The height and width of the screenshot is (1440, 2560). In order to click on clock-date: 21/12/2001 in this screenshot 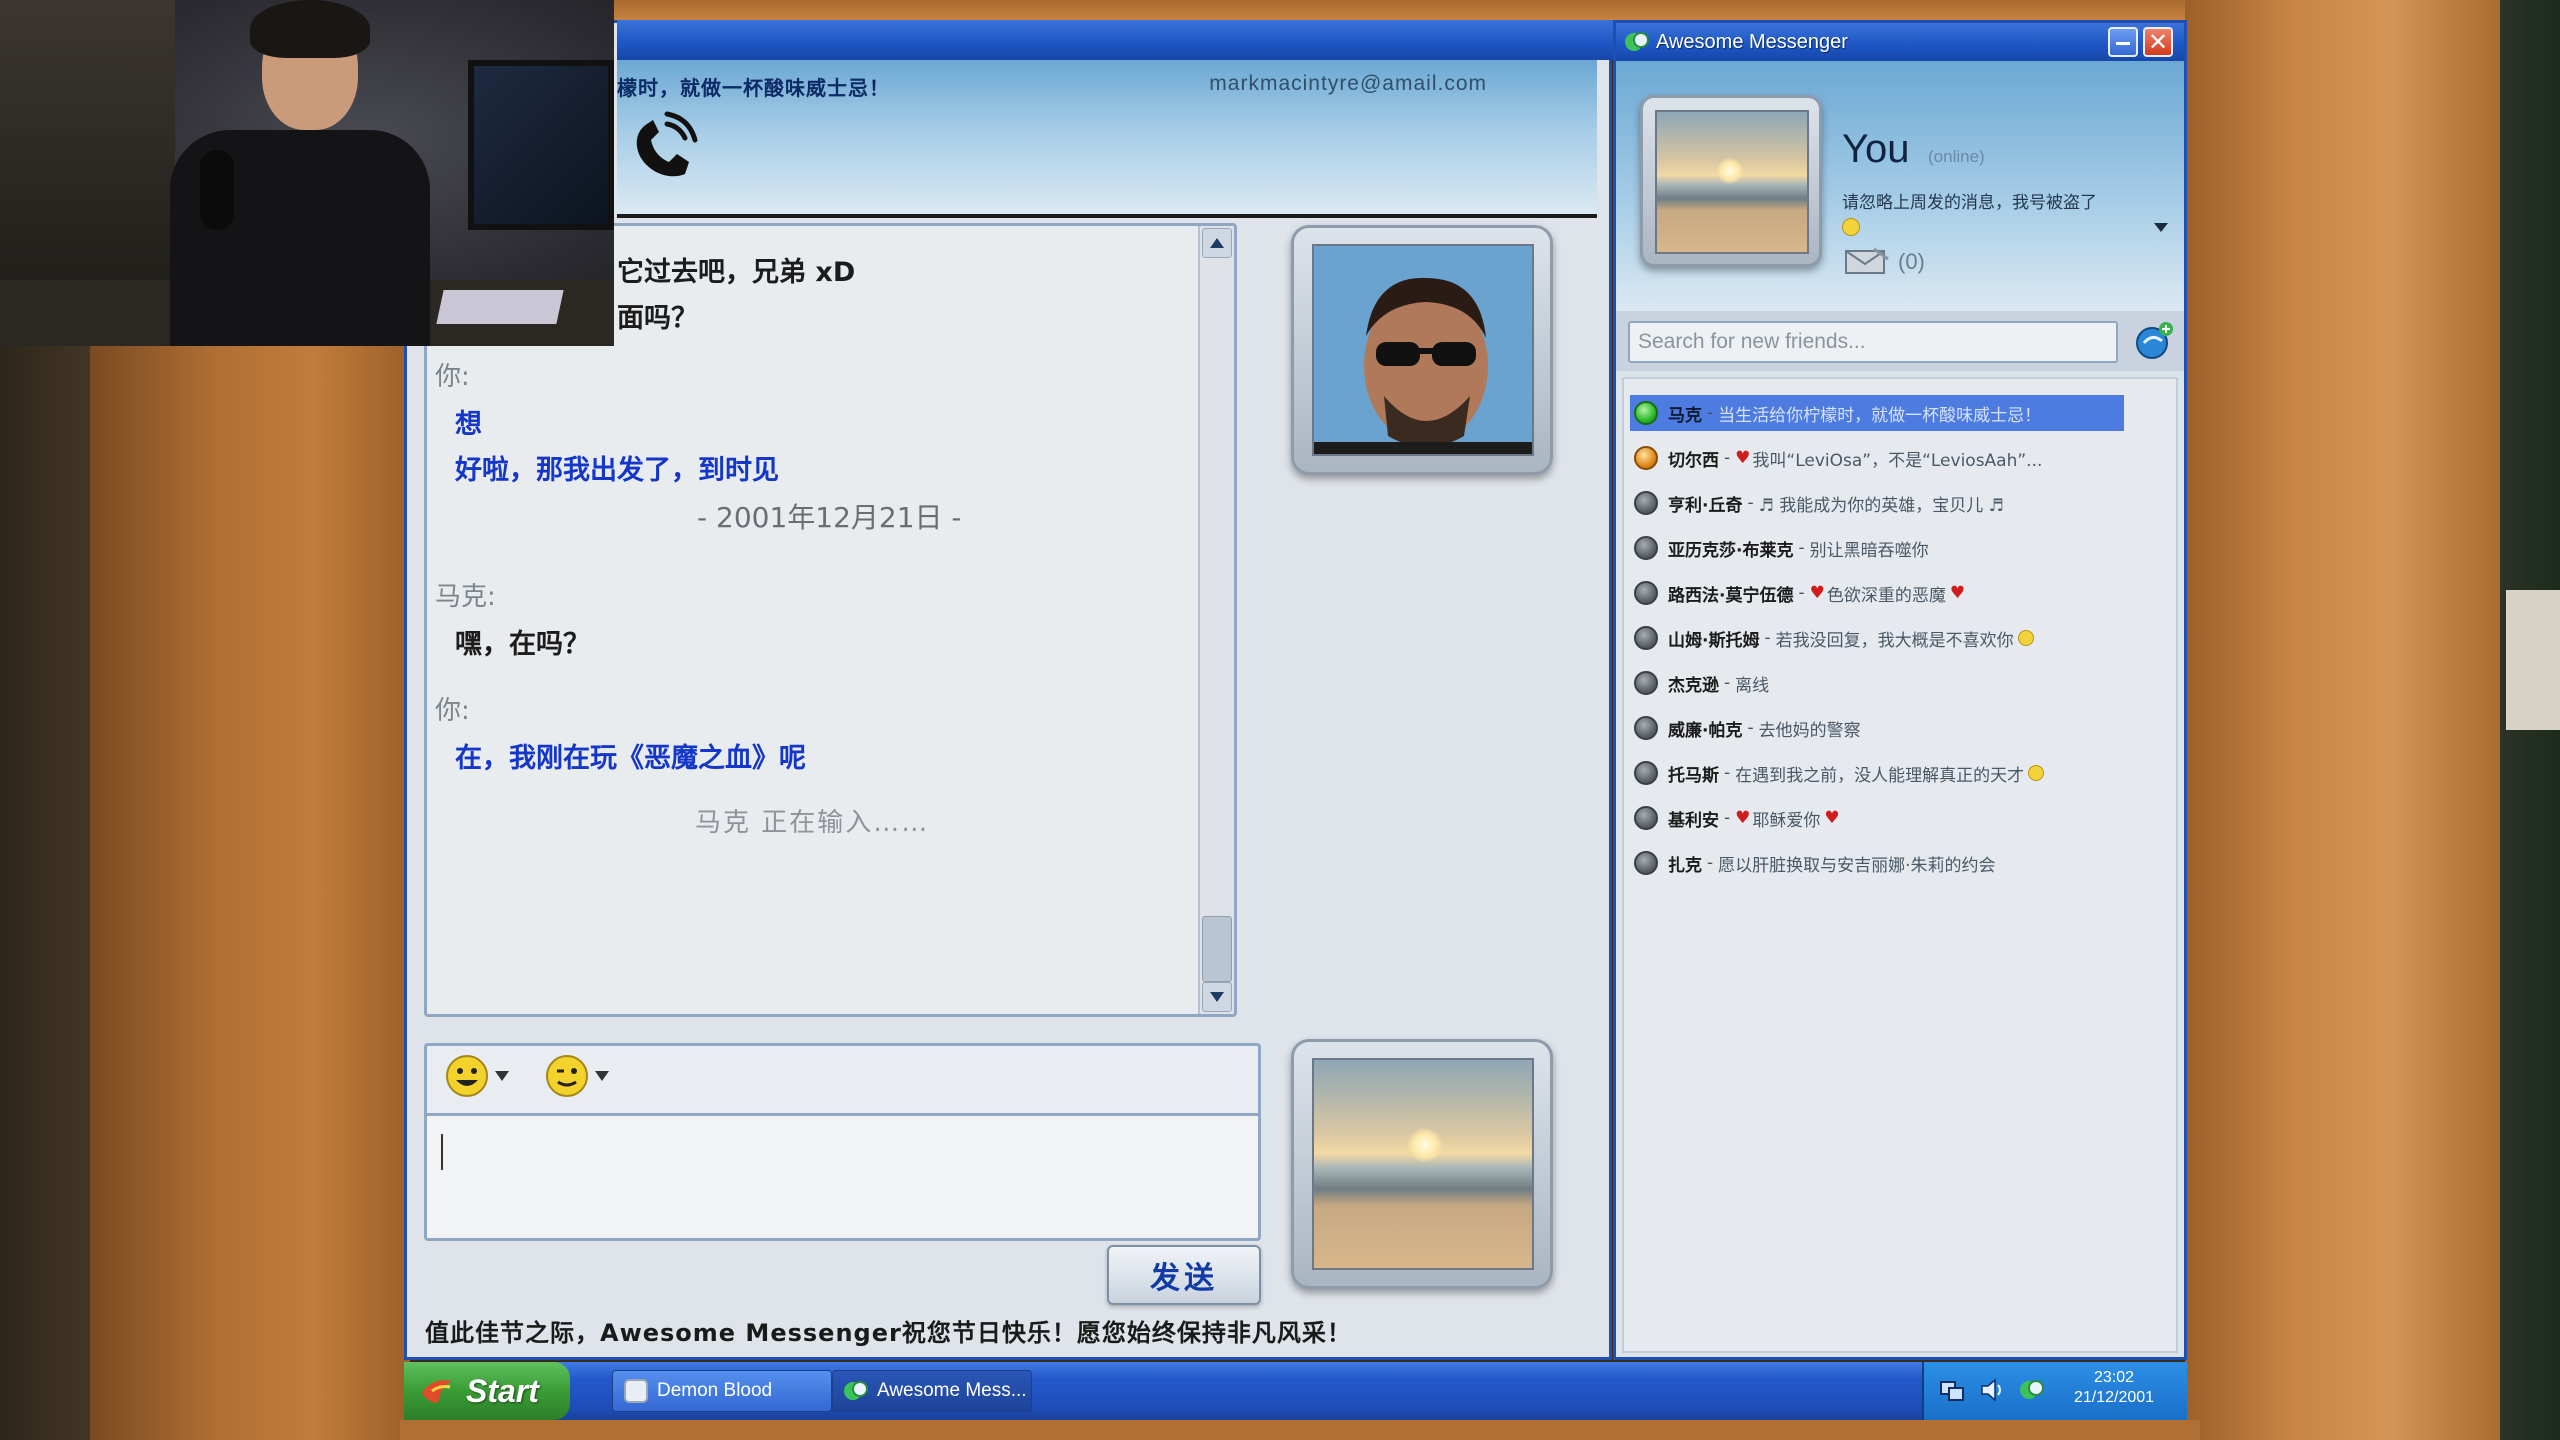, I will do `click(2114, 1397)`.